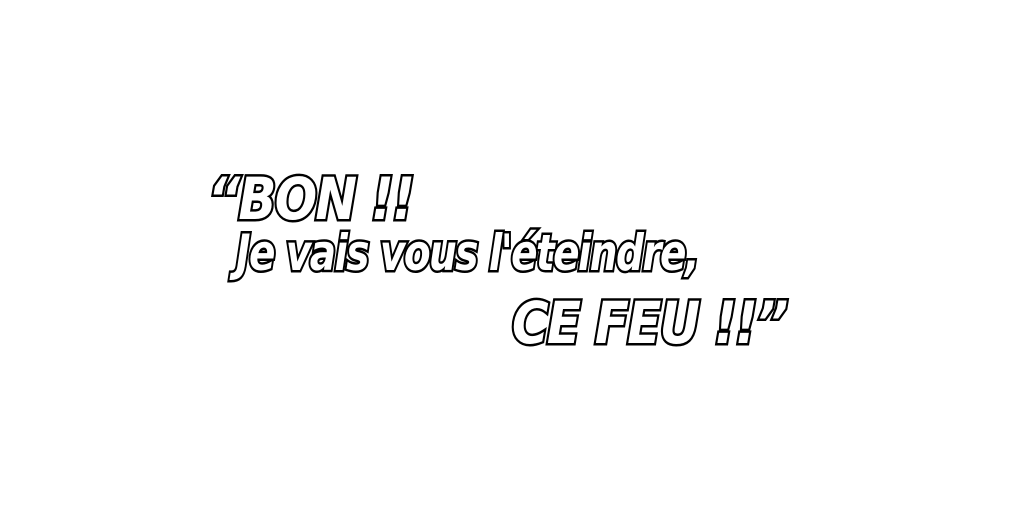 The height and width of the screenshot is (512, 1024). What do you see at coordinates (468, 253) in the screenshot?
I see `speech-line-2: Je vais vous l'éteindre,` at bounding box center [468, 253].